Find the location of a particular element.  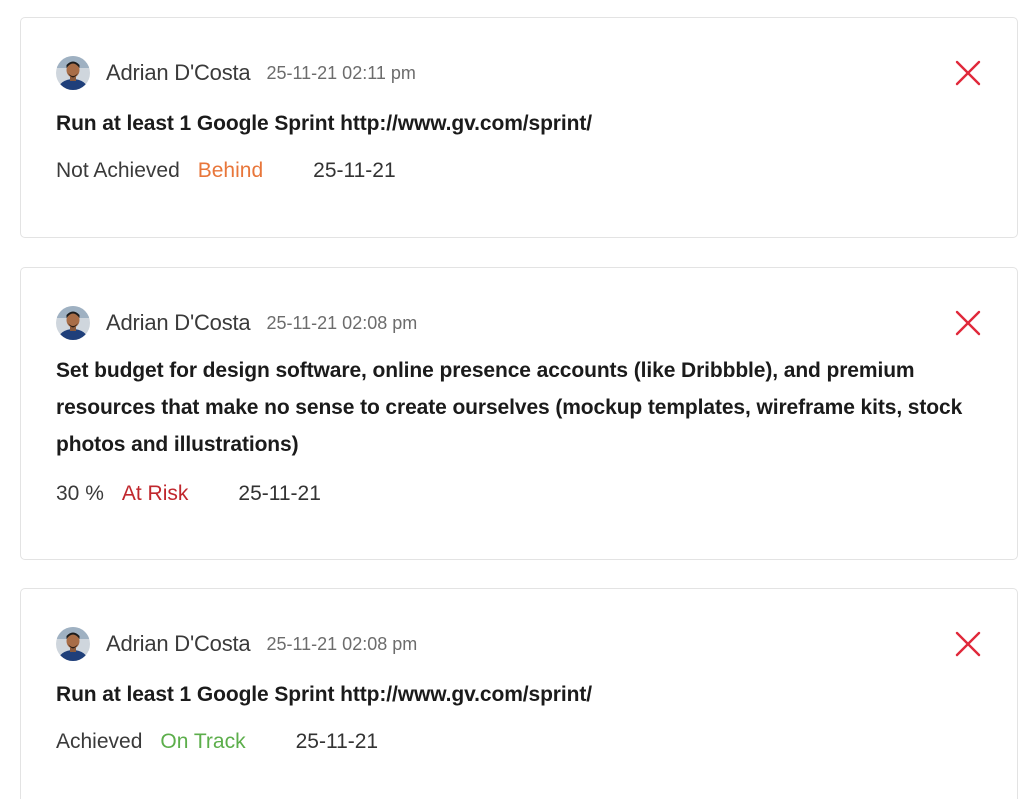

progress-value: 30 % is located at coordinates (80, 493).